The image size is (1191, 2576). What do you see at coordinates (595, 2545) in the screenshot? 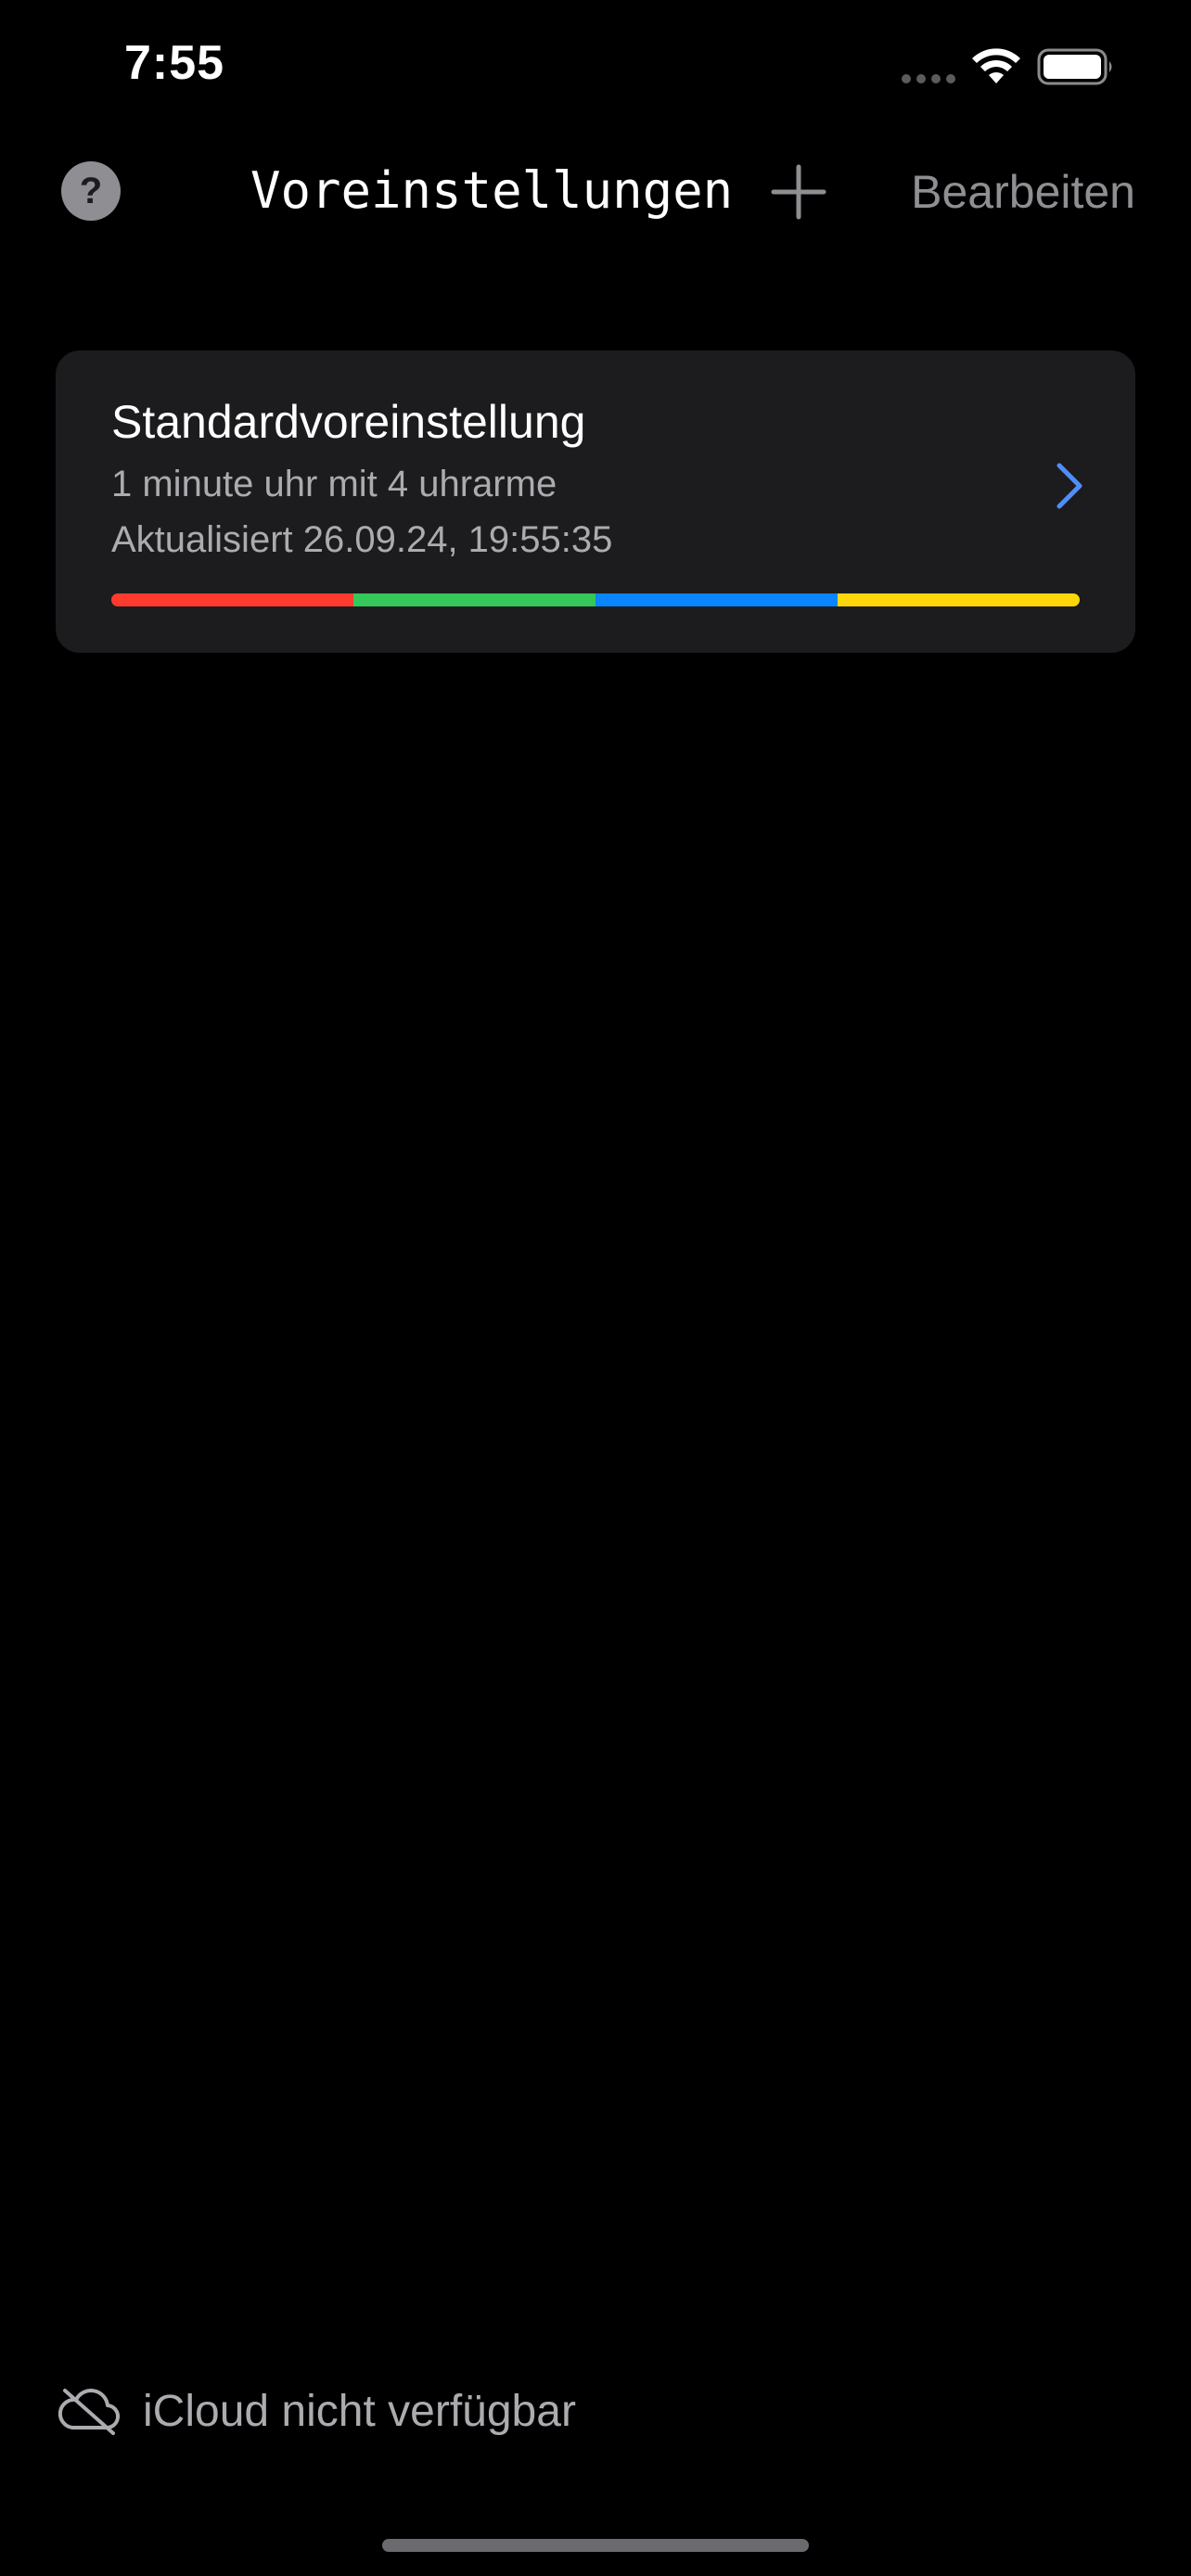
I see `home-indicator` at bounding box center [595, 2545].